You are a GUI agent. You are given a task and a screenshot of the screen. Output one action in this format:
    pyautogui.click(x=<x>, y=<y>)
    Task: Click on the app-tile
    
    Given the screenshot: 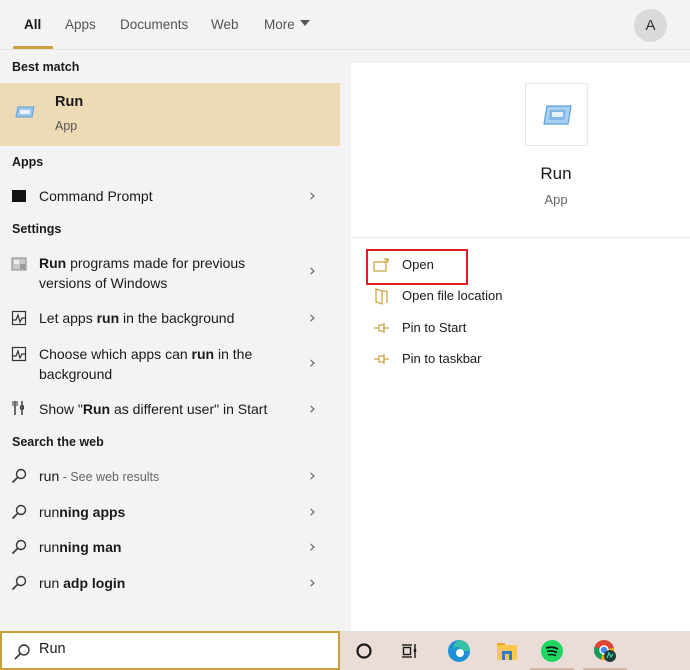 What is the action you would take?
    pyautogui.click(x=556, y=114)
    